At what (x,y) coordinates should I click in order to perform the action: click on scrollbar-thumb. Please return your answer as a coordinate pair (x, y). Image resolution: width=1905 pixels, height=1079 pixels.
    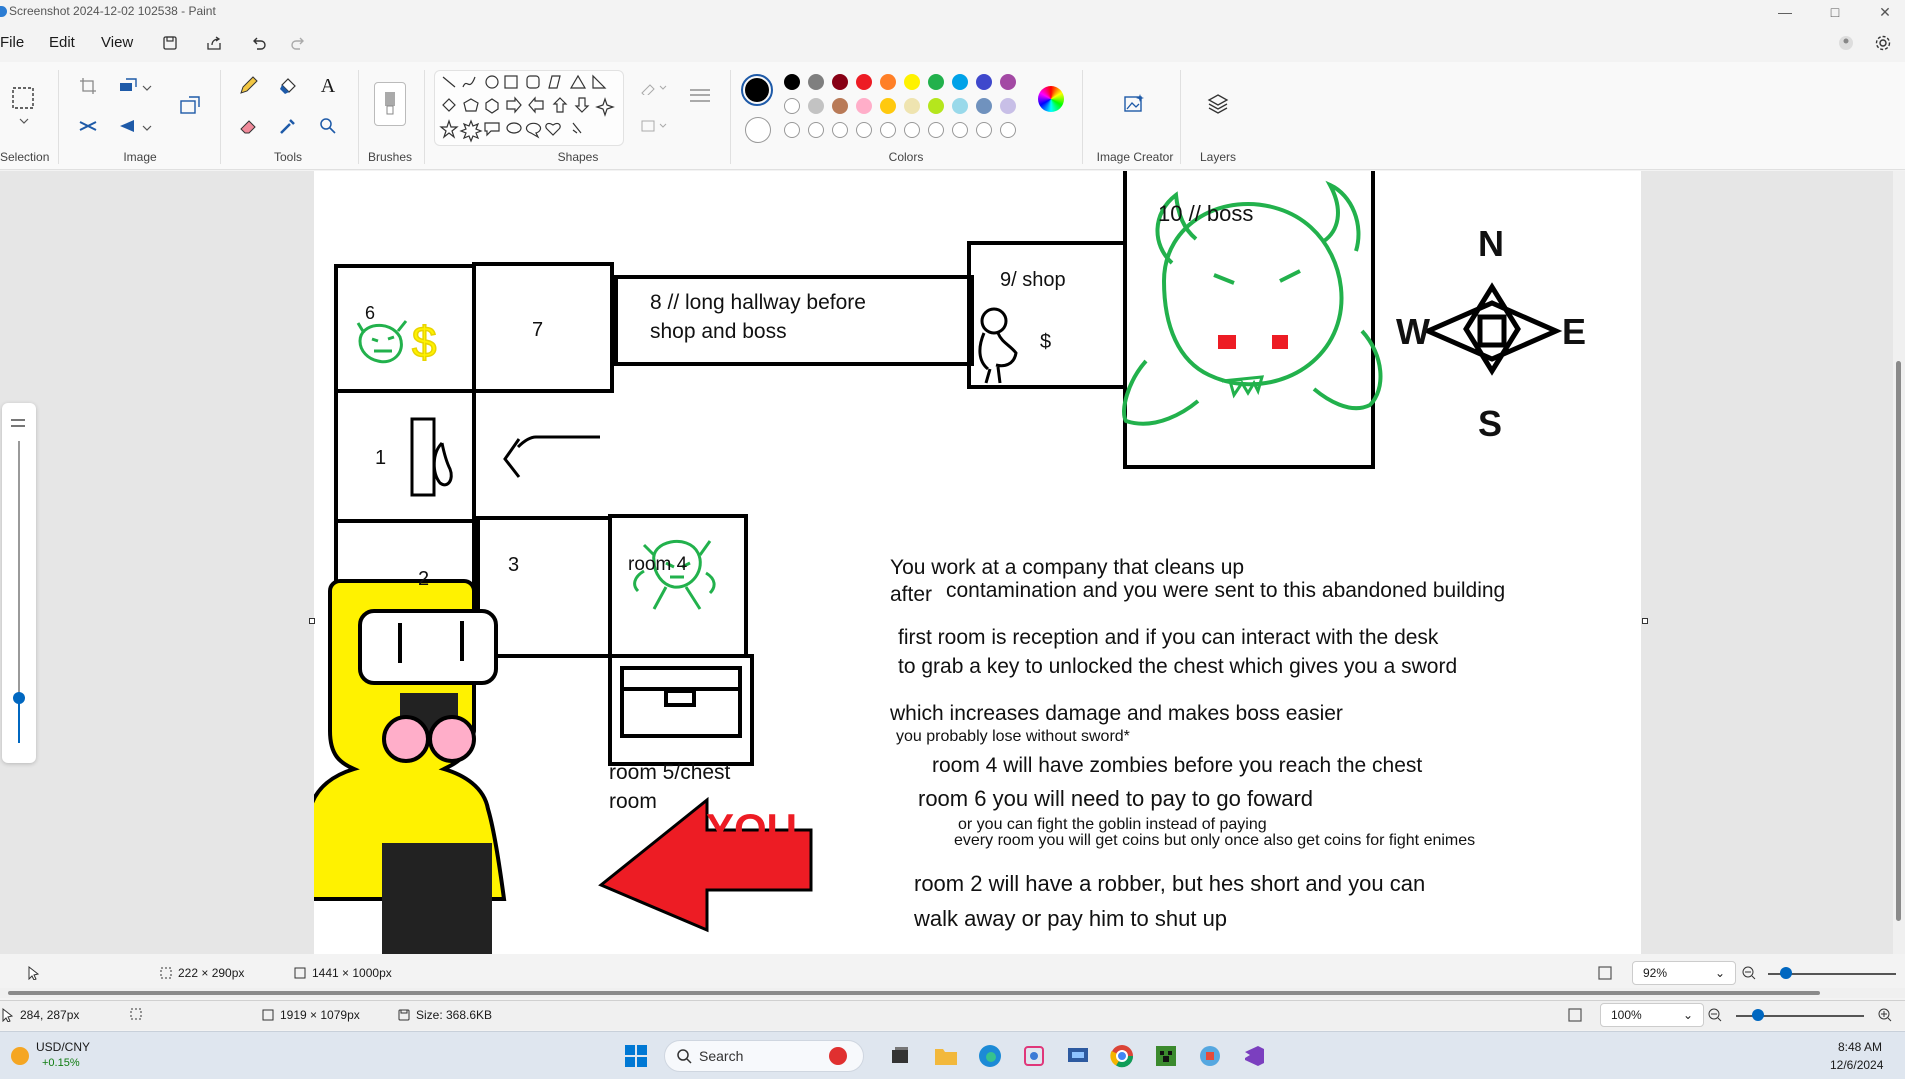
    Looking at the image, I should click on (1898, 641).